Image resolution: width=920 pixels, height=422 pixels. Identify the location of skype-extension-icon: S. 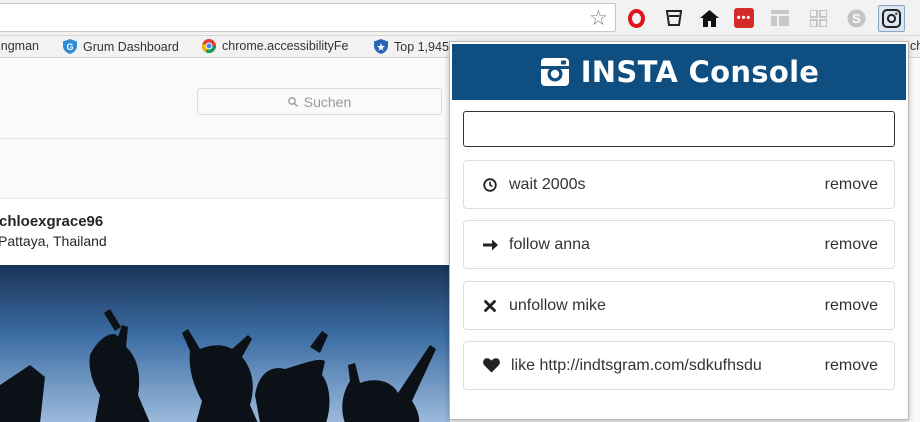
(856, 18).